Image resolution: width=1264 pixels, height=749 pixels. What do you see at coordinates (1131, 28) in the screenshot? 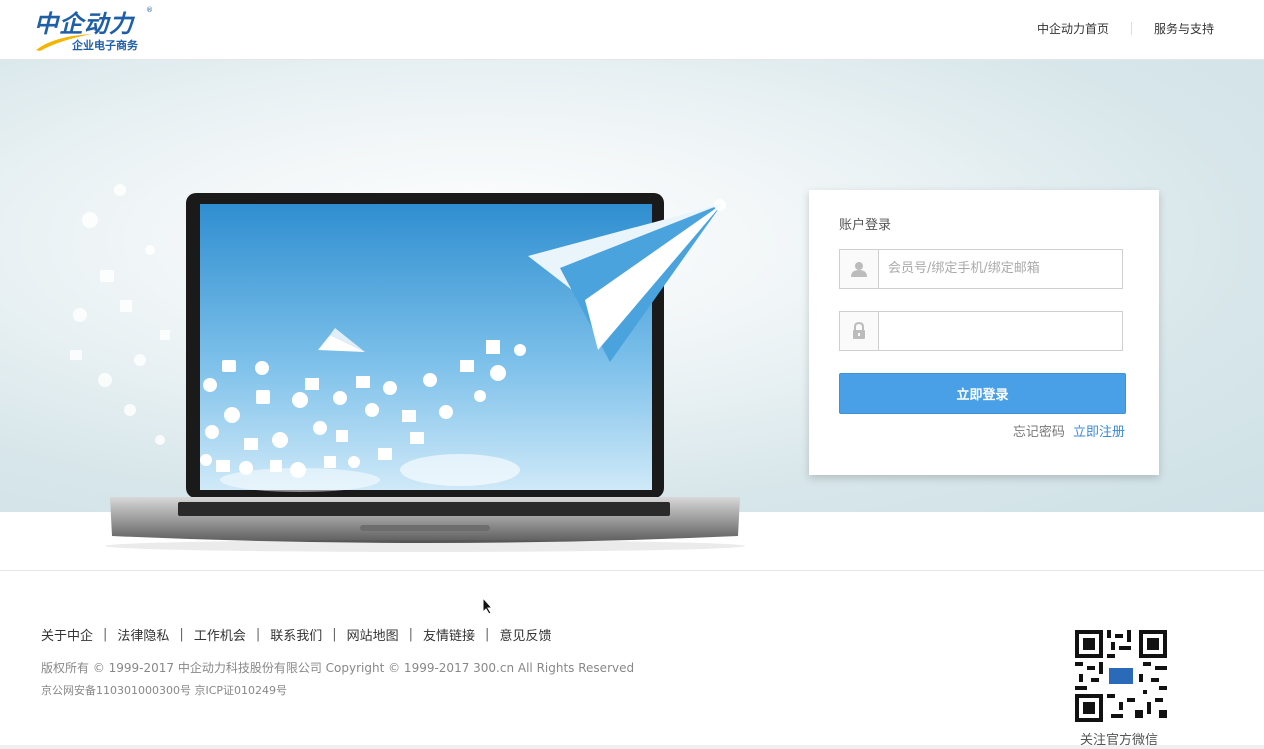
I see `nav-separator` at bounding box center [1131, 28].